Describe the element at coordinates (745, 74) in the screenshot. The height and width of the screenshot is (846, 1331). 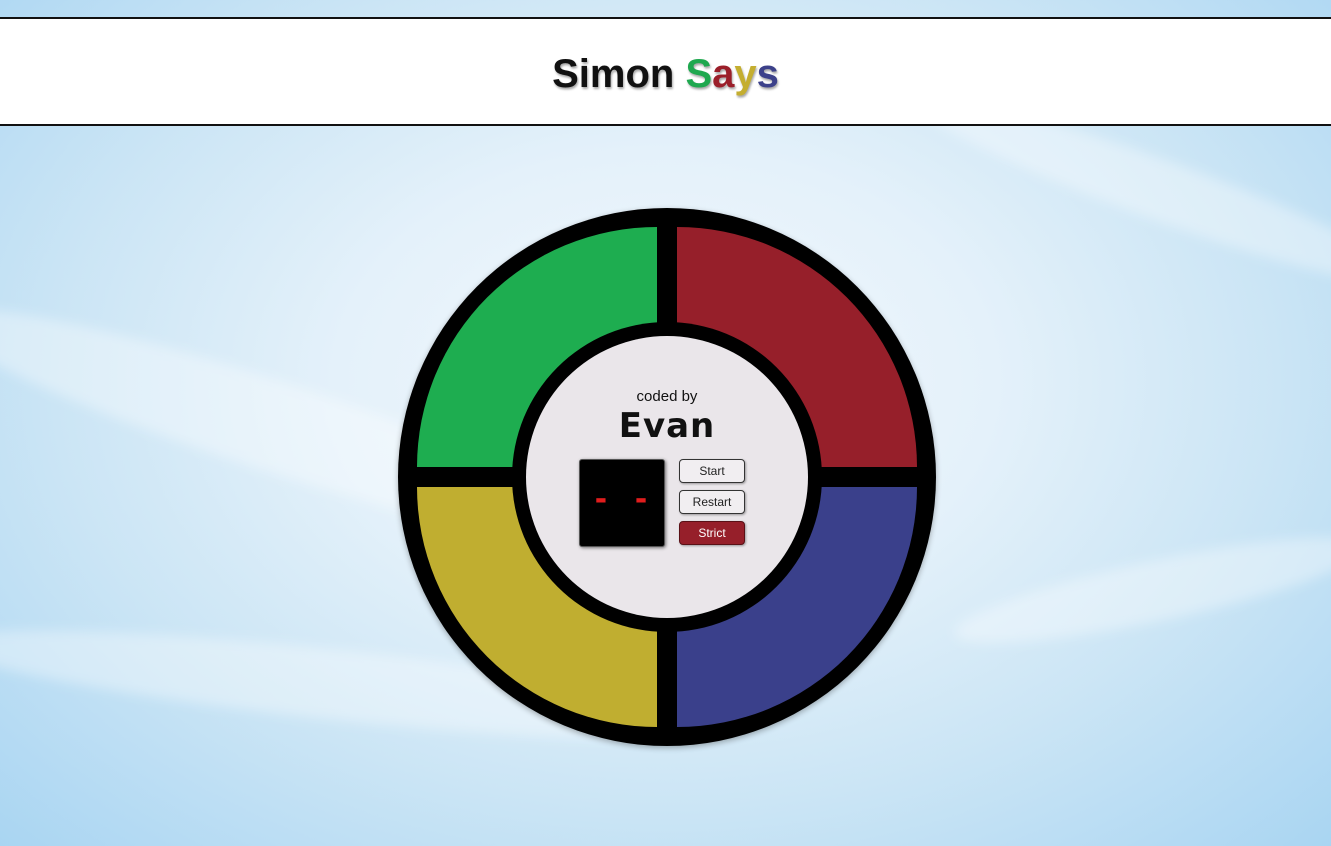
I see `title-letter: y` at that location.